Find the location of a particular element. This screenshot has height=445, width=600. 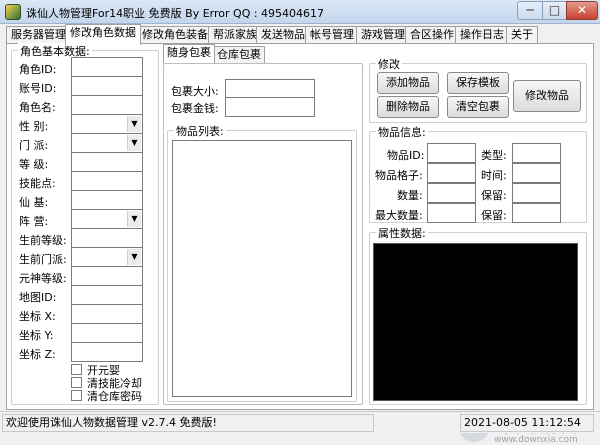

save-template-button: 保存模板 is located at coordinates (478, 83).